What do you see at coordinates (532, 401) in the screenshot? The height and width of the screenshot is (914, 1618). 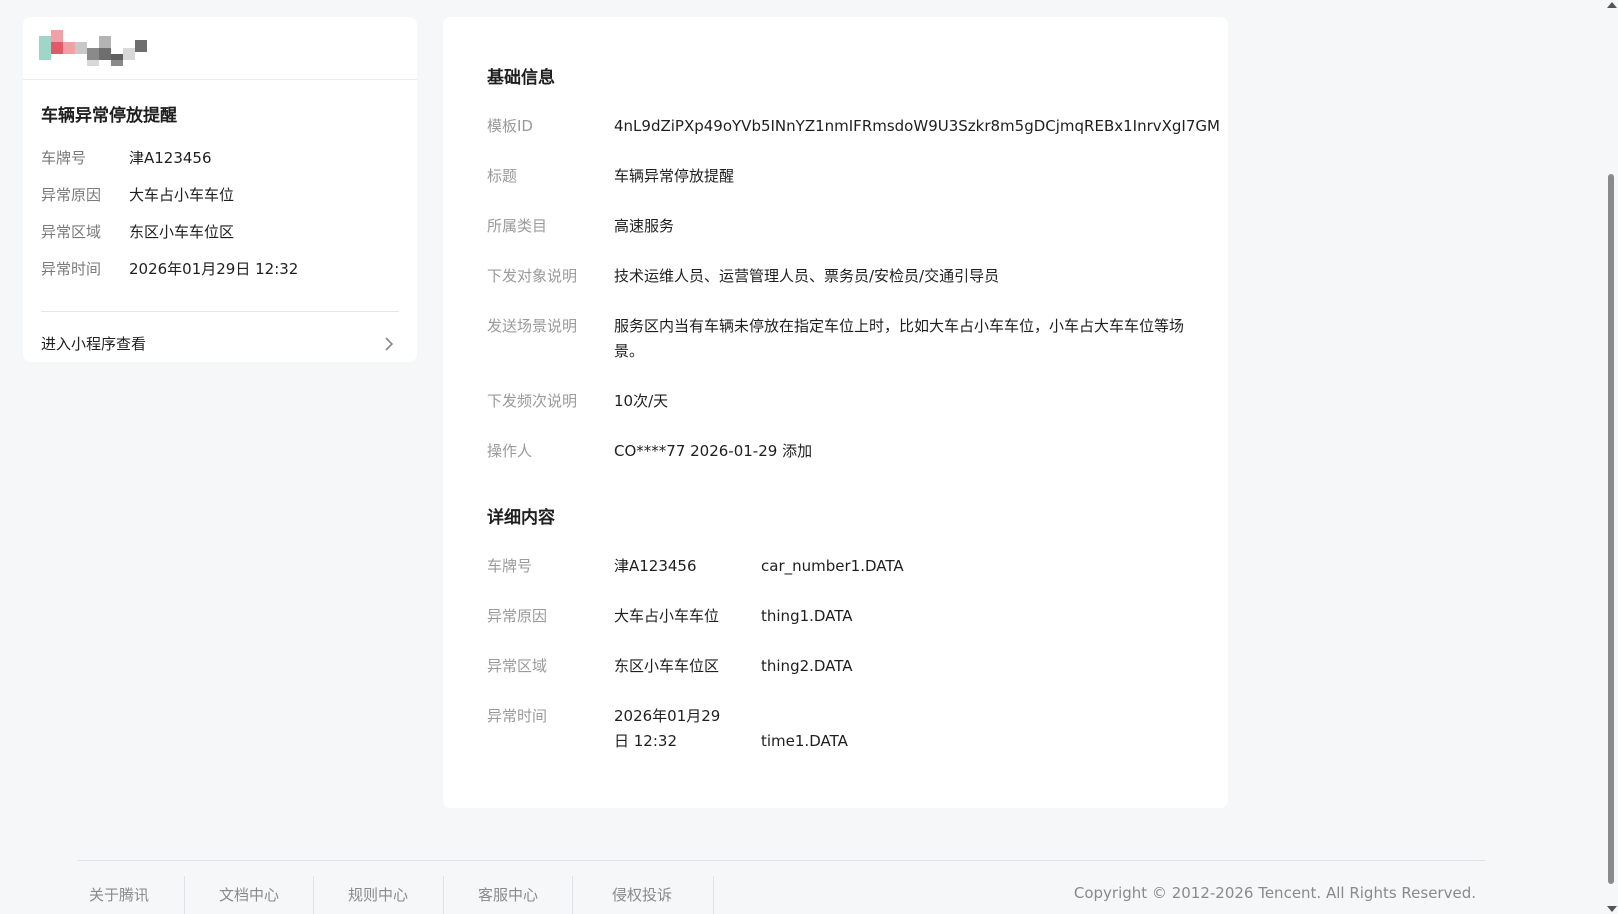 I see `row-label: 下发频次说明` at bounding box center [532, 401].